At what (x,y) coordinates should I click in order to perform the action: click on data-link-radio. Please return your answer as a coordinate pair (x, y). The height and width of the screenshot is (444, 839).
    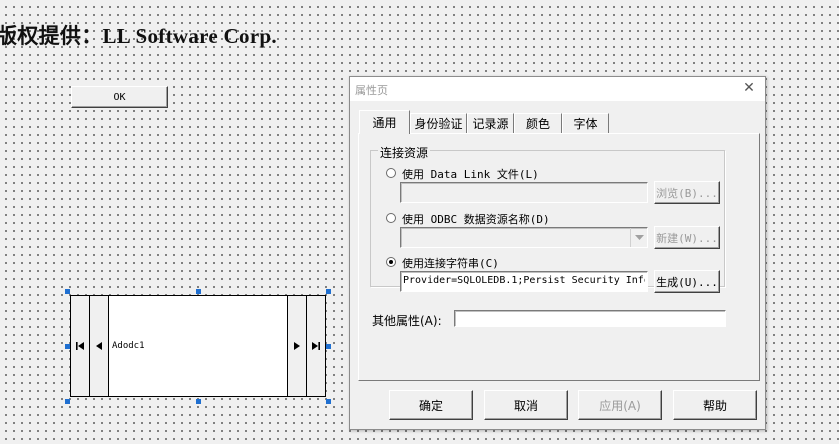
    Looking at the image, I should click on (391, 173).